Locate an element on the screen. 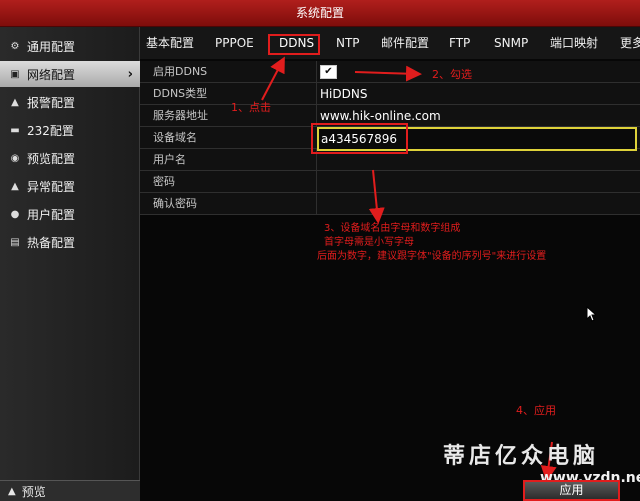 Image resolution: width=640 pixels, height=501 pixels. sidebar-item-label: 网络配置 is located at coordinates (51, 74).